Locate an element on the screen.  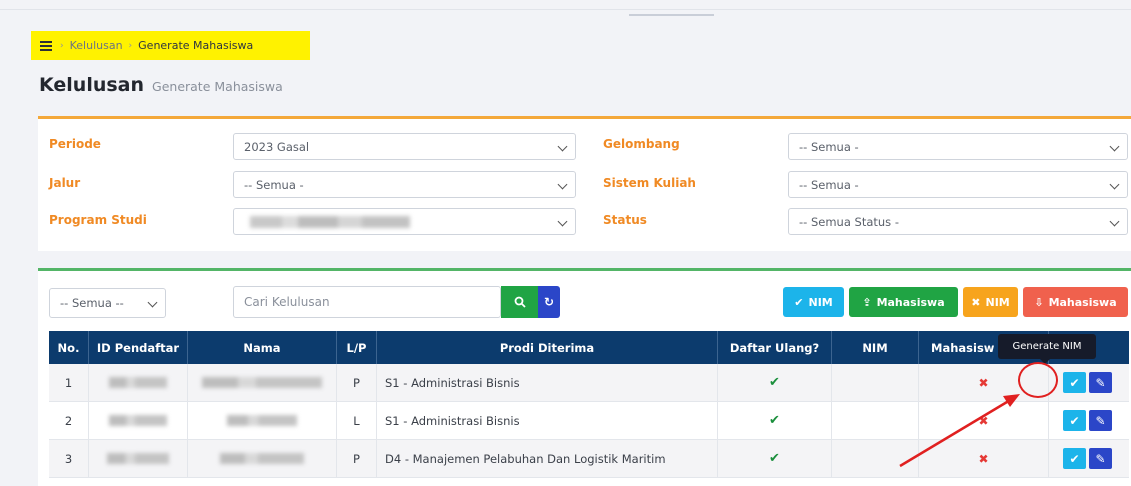
status-label: Status is located at coordinates (625, 220).